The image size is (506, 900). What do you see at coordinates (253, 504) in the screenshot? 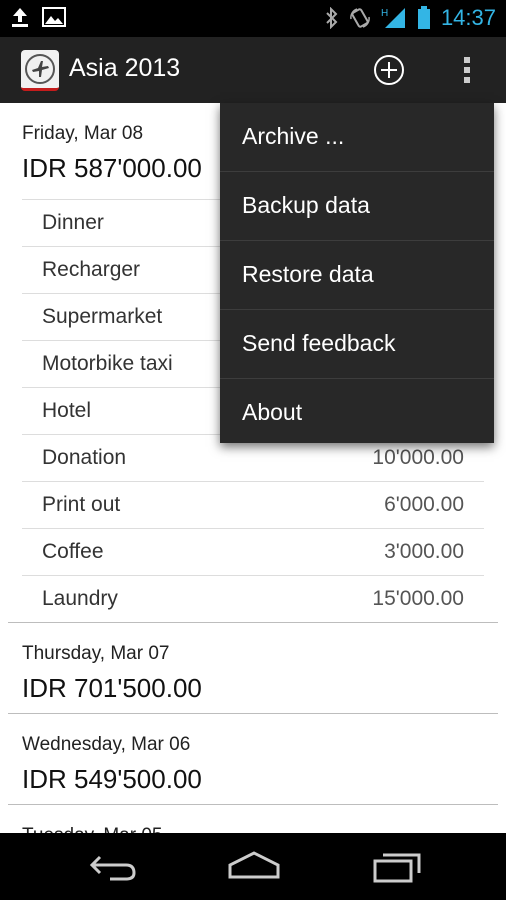
I see `list-item: Print out 6'000.00` at bounding box center [253, 504].